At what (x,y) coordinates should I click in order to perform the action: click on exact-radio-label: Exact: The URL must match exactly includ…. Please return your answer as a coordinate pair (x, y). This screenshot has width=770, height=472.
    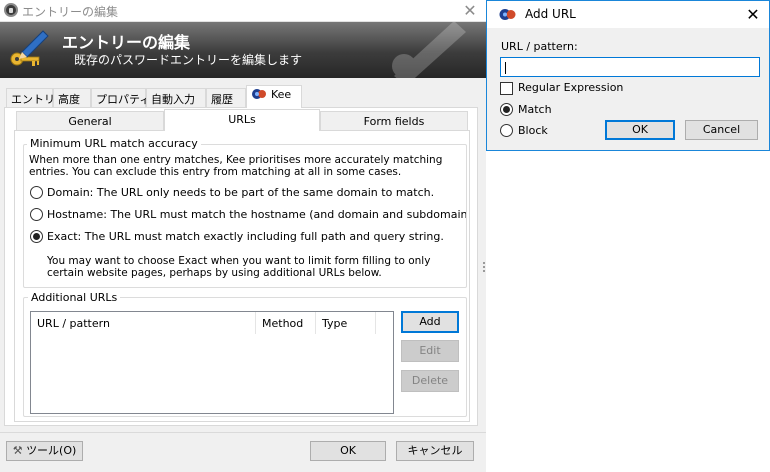
    Looking at the image, I should click on (245, 236).